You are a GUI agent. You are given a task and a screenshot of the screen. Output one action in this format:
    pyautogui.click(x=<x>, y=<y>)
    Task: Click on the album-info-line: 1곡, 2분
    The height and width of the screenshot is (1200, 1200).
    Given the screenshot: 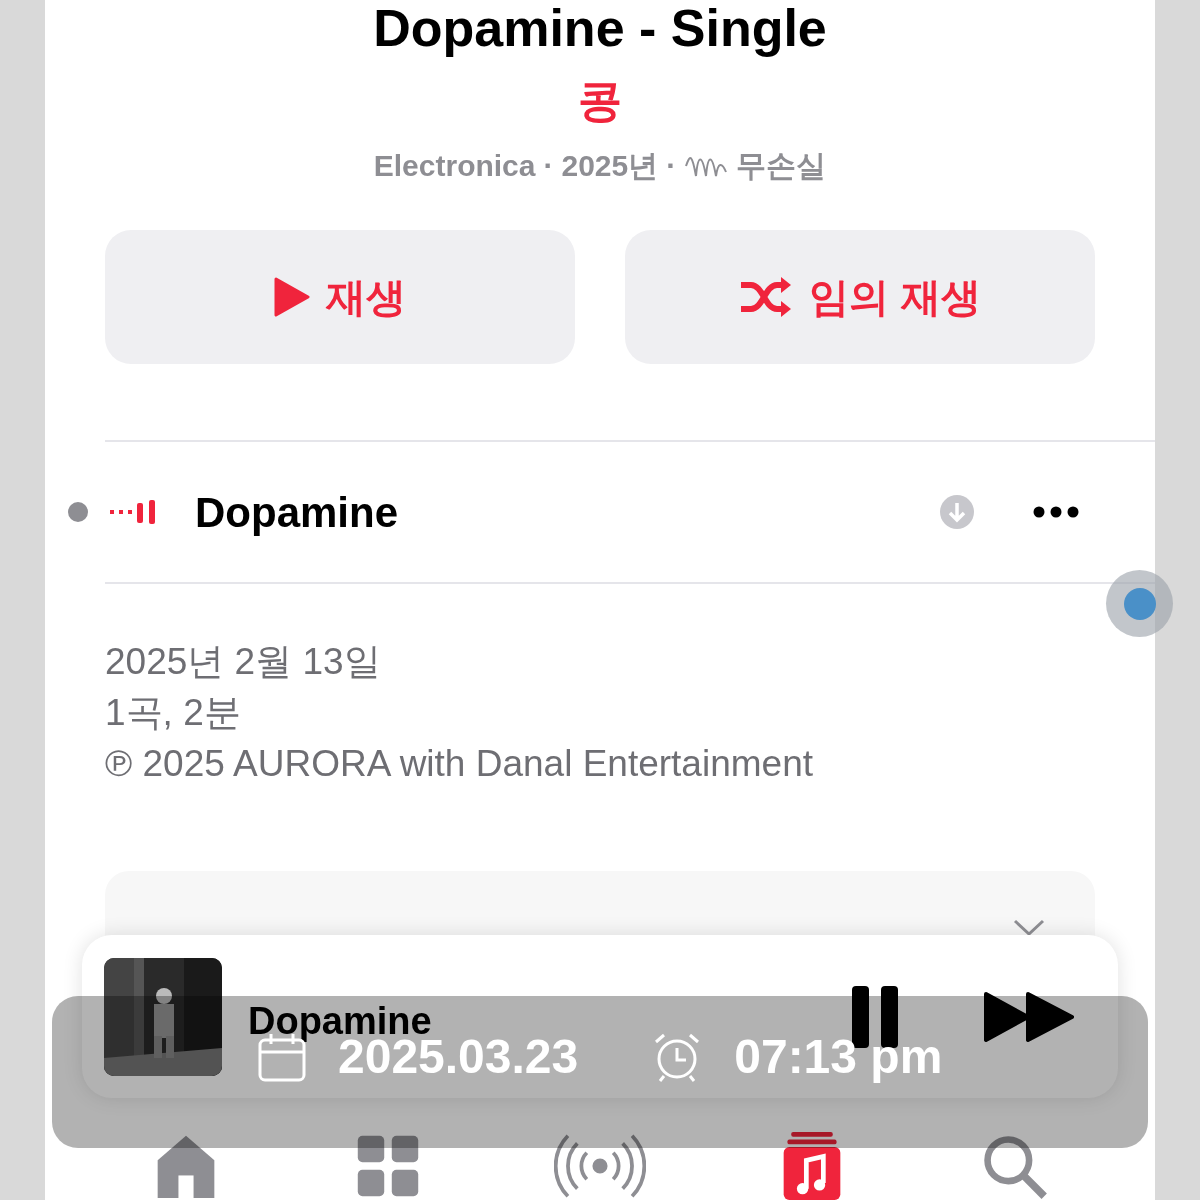 What is the action you would take?
    pyautogui.click(x=173, y=713)
    